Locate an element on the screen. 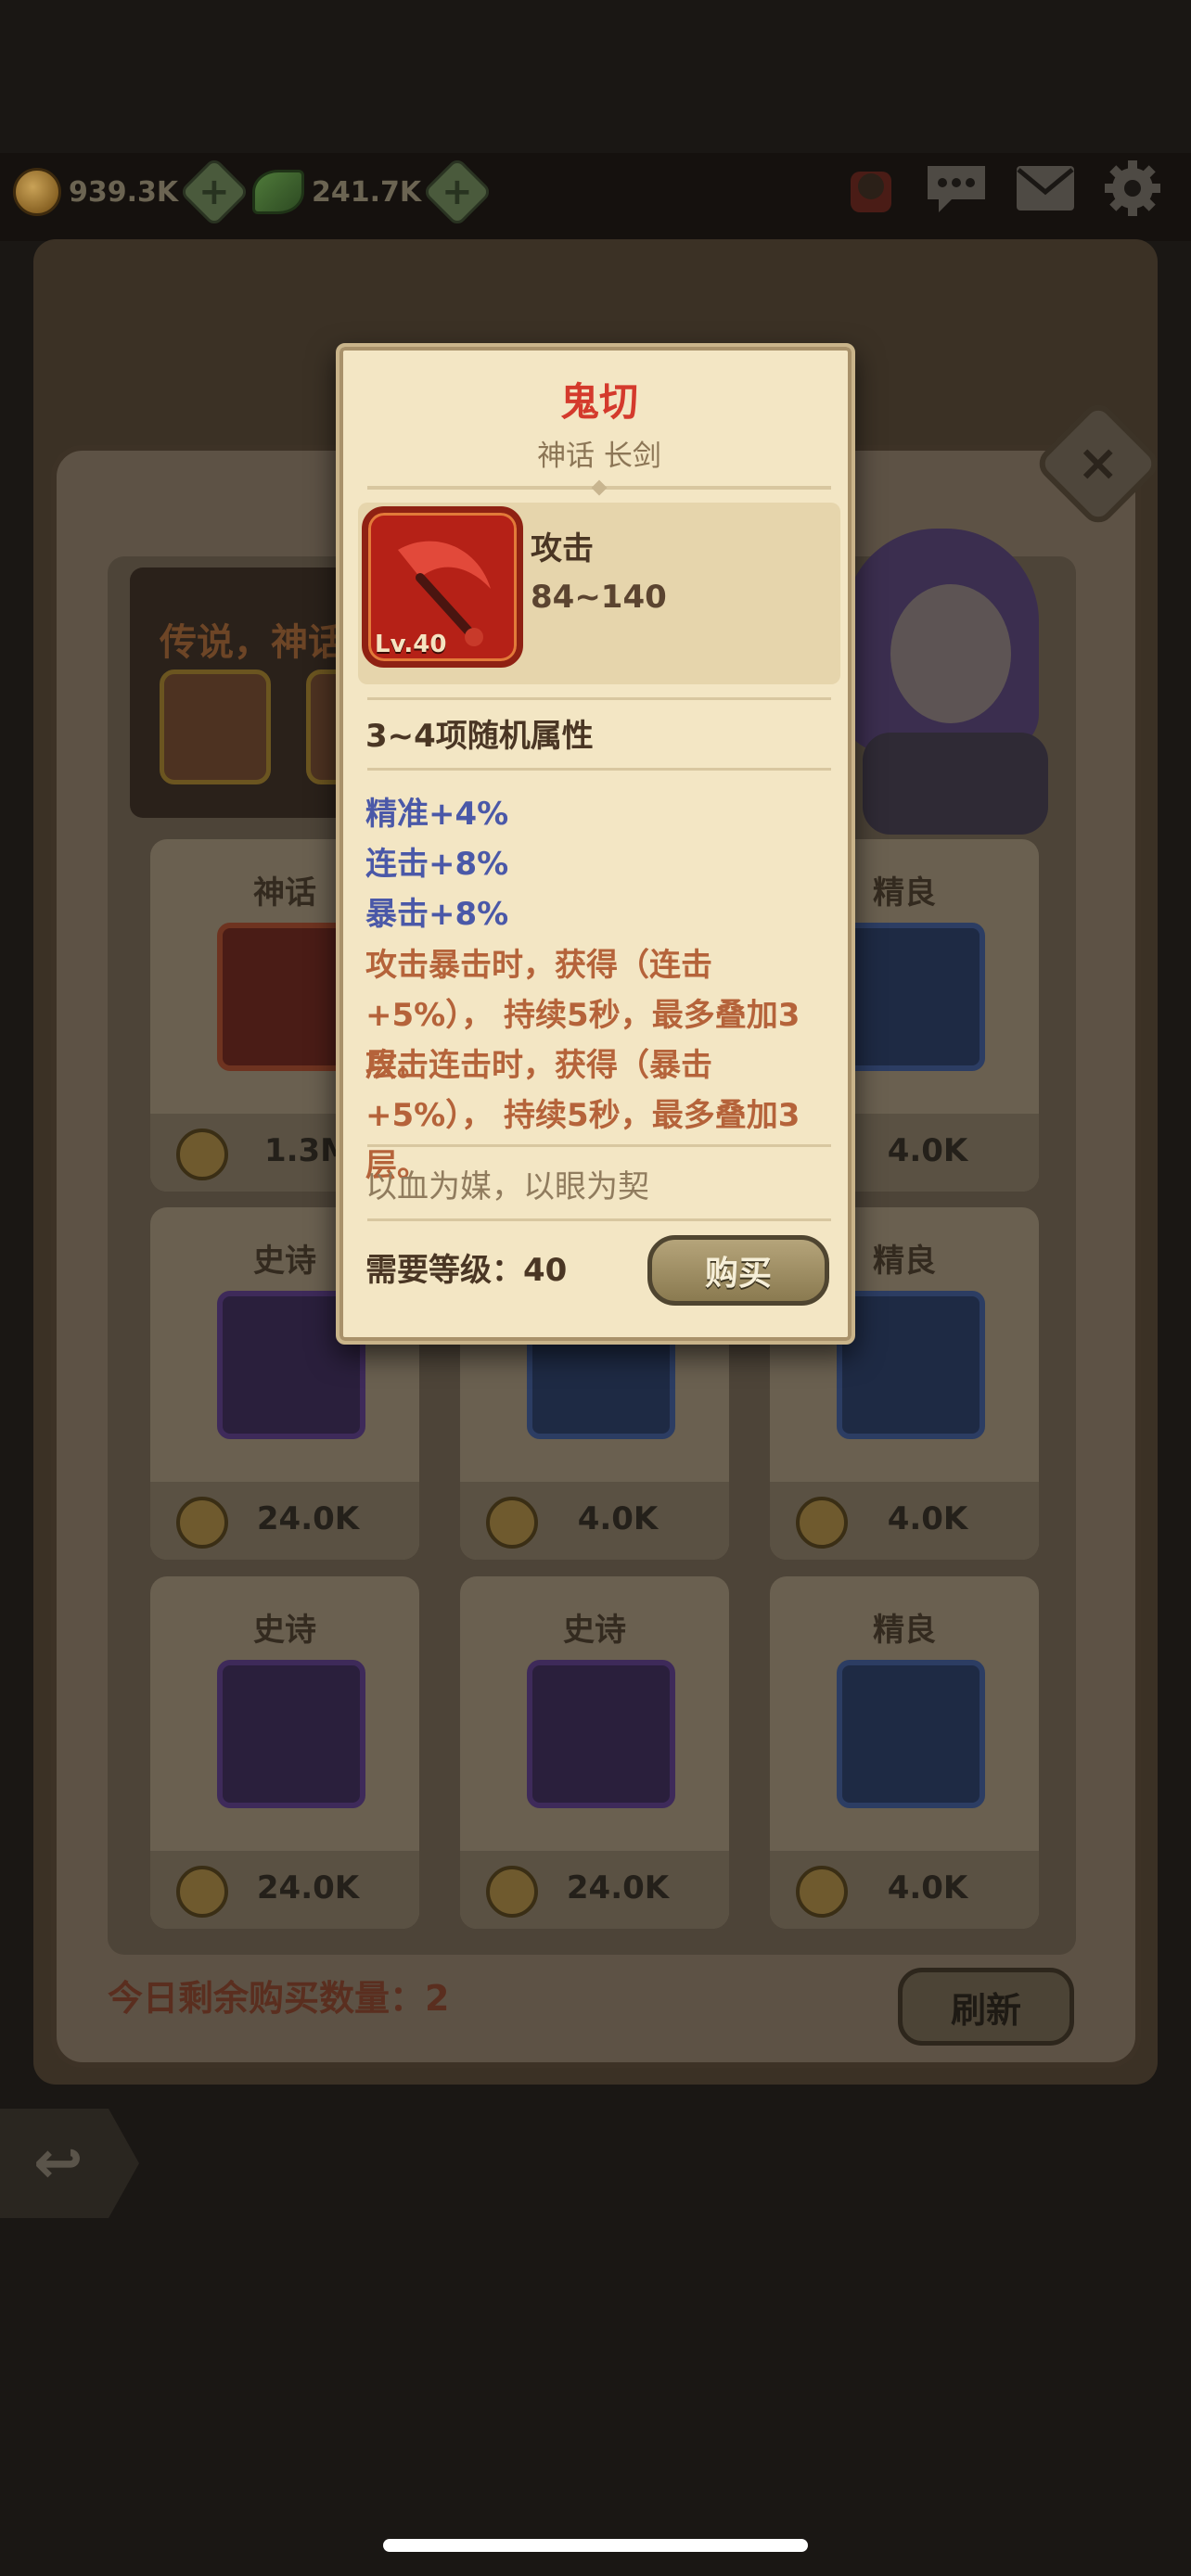  chat-icon is located at coordinates (956, 189).